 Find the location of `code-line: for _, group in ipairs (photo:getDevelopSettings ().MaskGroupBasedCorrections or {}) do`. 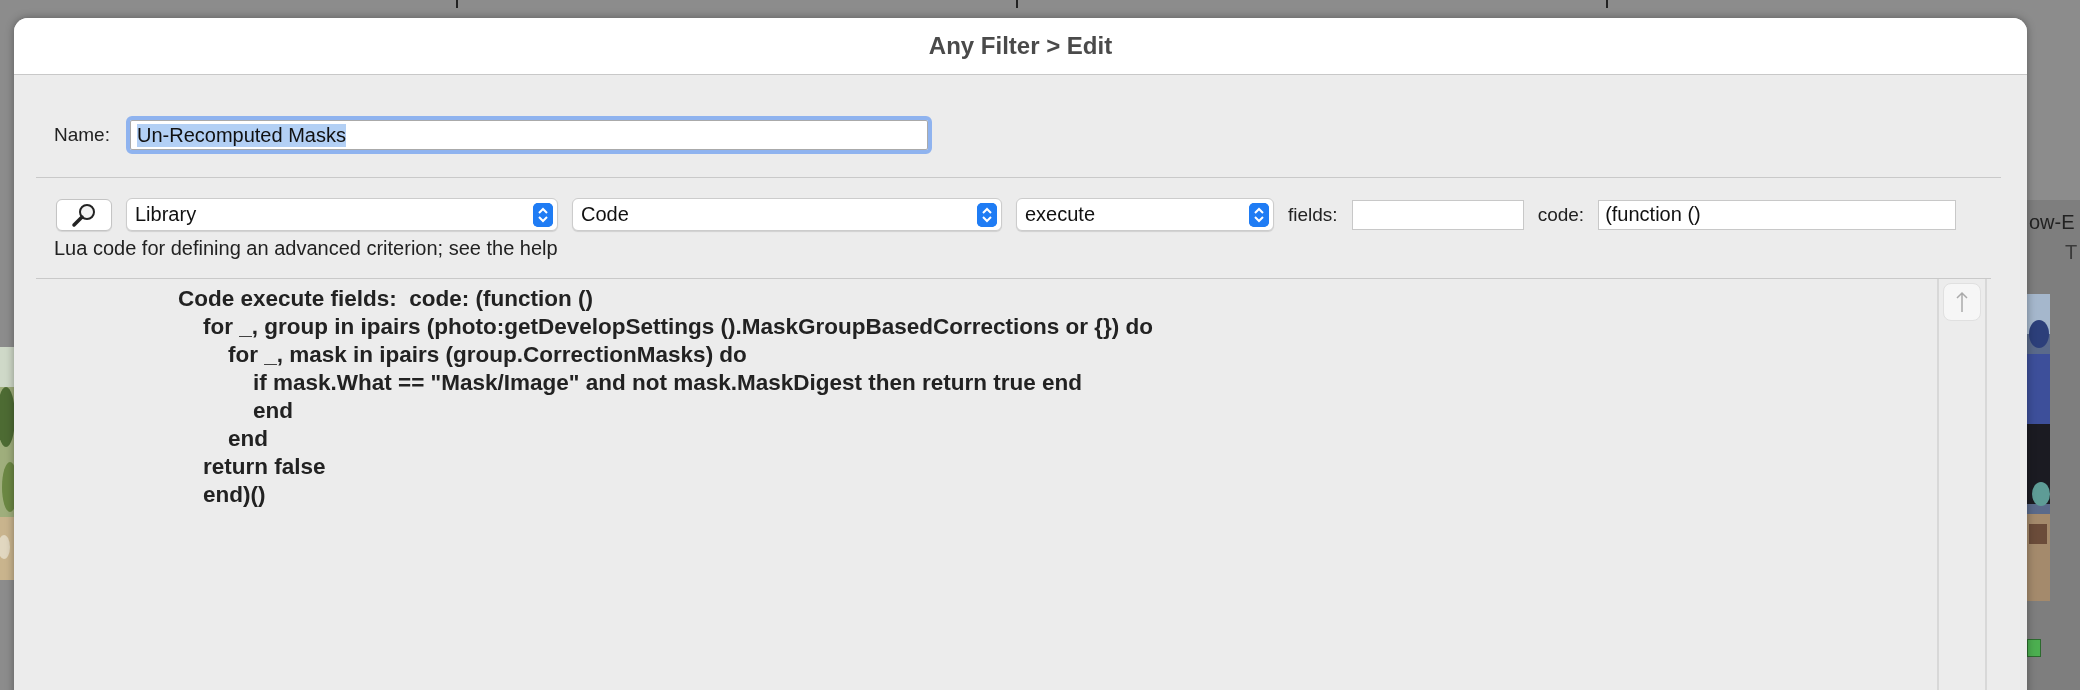

code-line: for _, group in ipairs (photo:getDevelopSettings ().MaskGroupBasedCorrections or {}) do is located at coordinates (678, 327).